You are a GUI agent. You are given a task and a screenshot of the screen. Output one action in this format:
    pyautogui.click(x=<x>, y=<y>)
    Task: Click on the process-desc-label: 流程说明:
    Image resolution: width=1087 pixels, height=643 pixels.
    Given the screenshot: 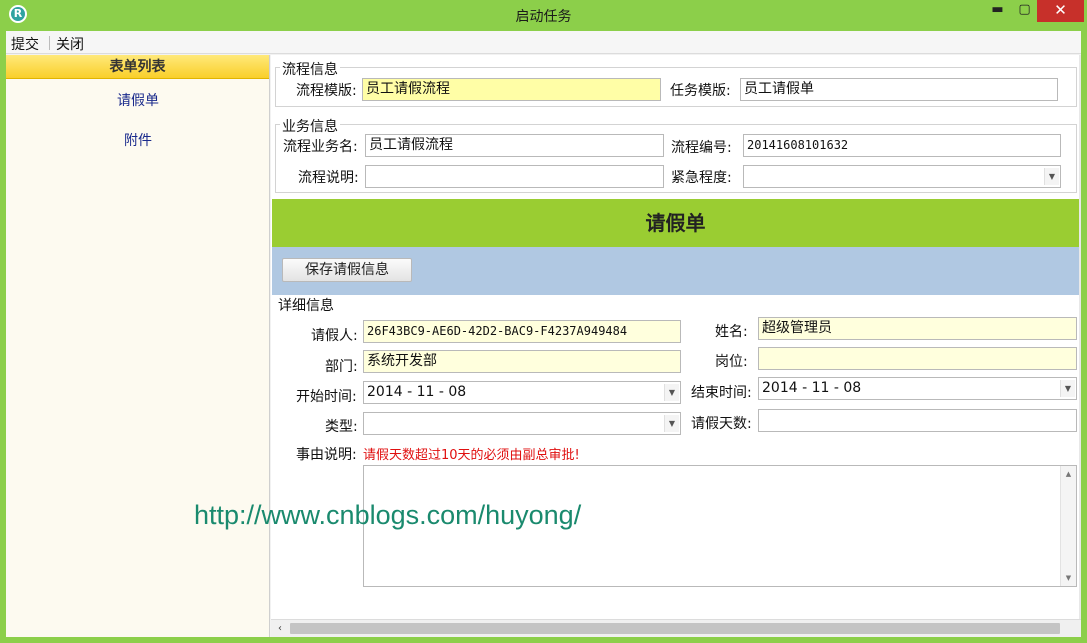 What is the action you would take?
    pyautogui.click(x=328, y=178)
    